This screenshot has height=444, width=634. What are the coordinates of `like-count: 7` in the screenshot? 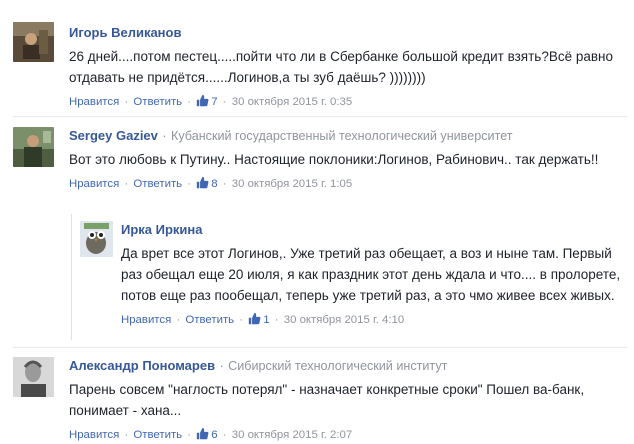 It's located at (208, 101).